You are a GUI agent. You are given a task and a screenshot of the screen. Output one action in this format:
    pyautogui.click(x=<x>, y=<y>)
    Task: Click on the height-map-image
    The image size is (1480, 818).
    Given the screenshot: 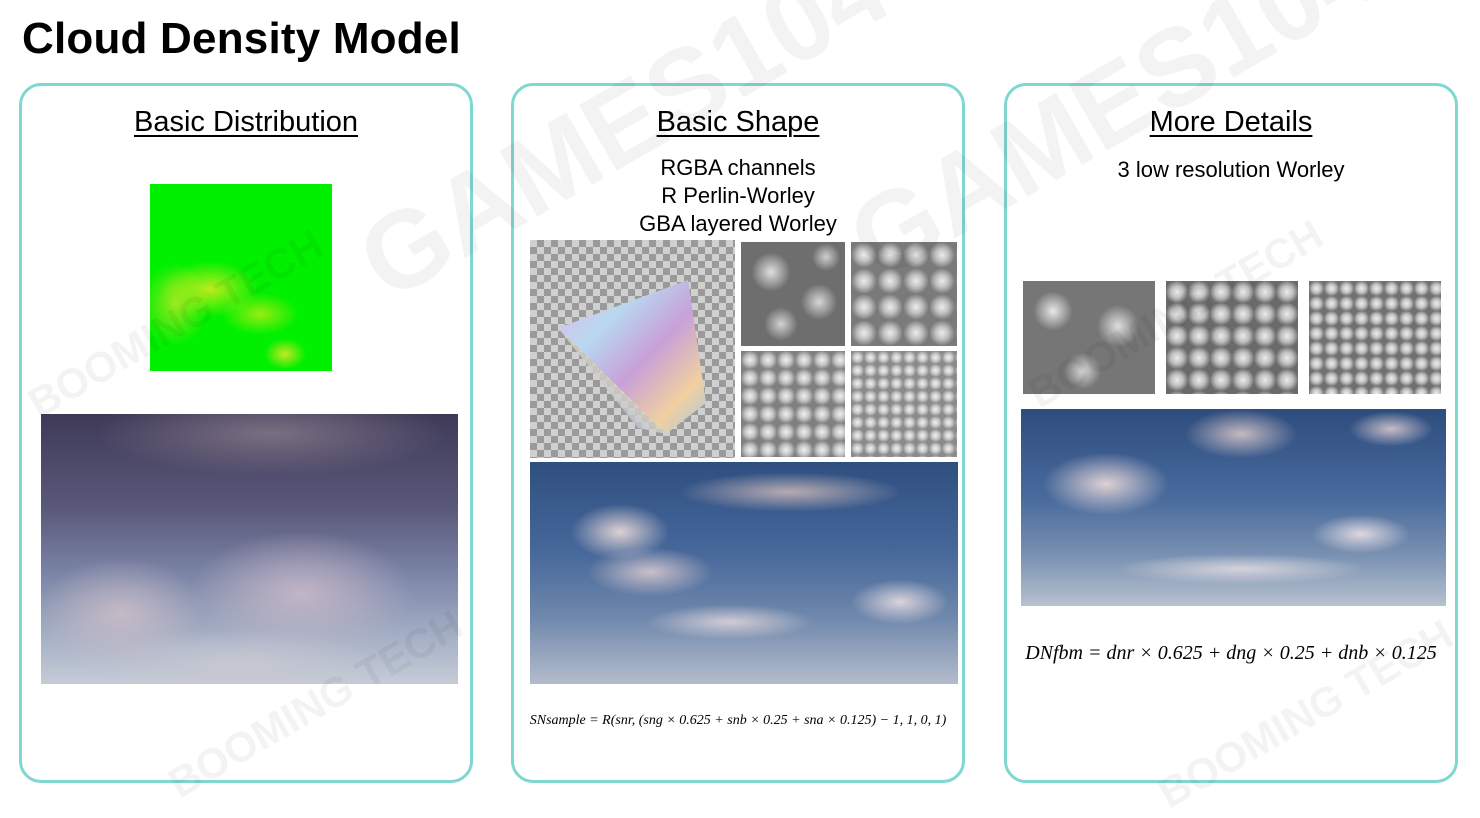 What is the action you would take?
    pyautogui.click(x=241, y=277)
    